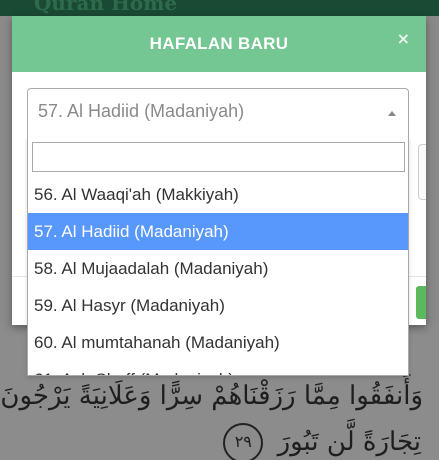 Image resolution: width=439 pixels, height=460 pixels. I want to click on surah-select: 57. Al Hadiid (Madaniyah), so click(218, 113).